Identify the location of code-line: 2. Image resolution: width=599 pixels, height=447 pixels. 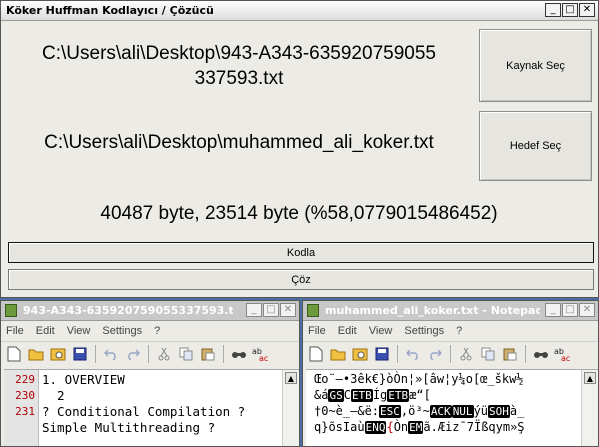
(53, 395).